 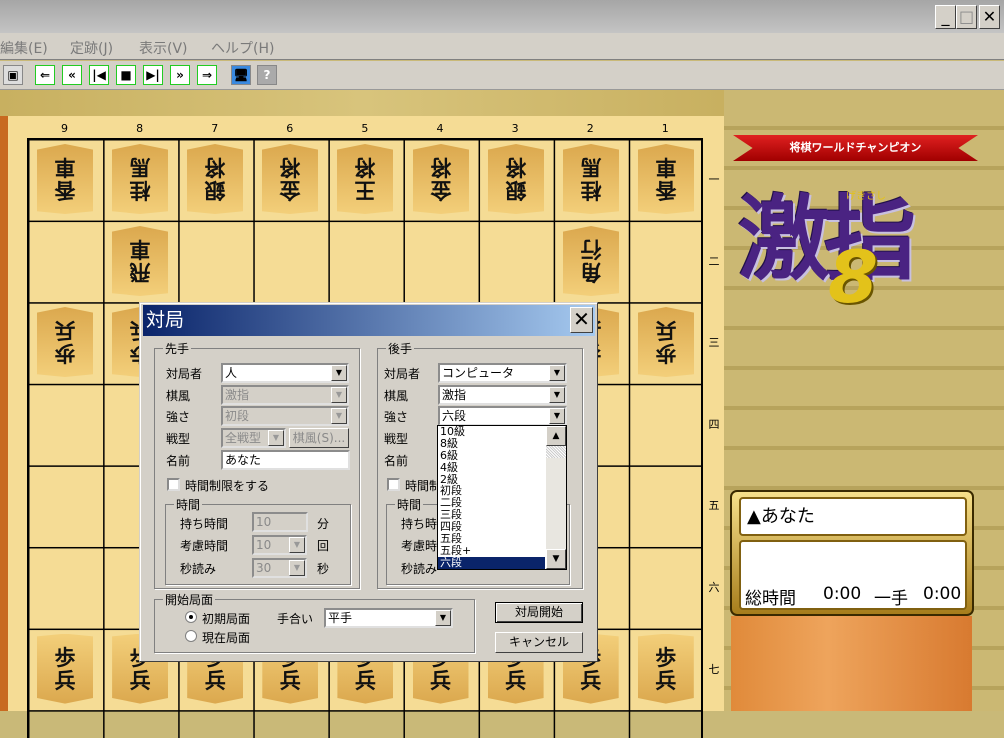 What do you see at coordinates (491, 562) in the screenshot?
I see `strength-option: 六段` at bounding box center [491, 562].